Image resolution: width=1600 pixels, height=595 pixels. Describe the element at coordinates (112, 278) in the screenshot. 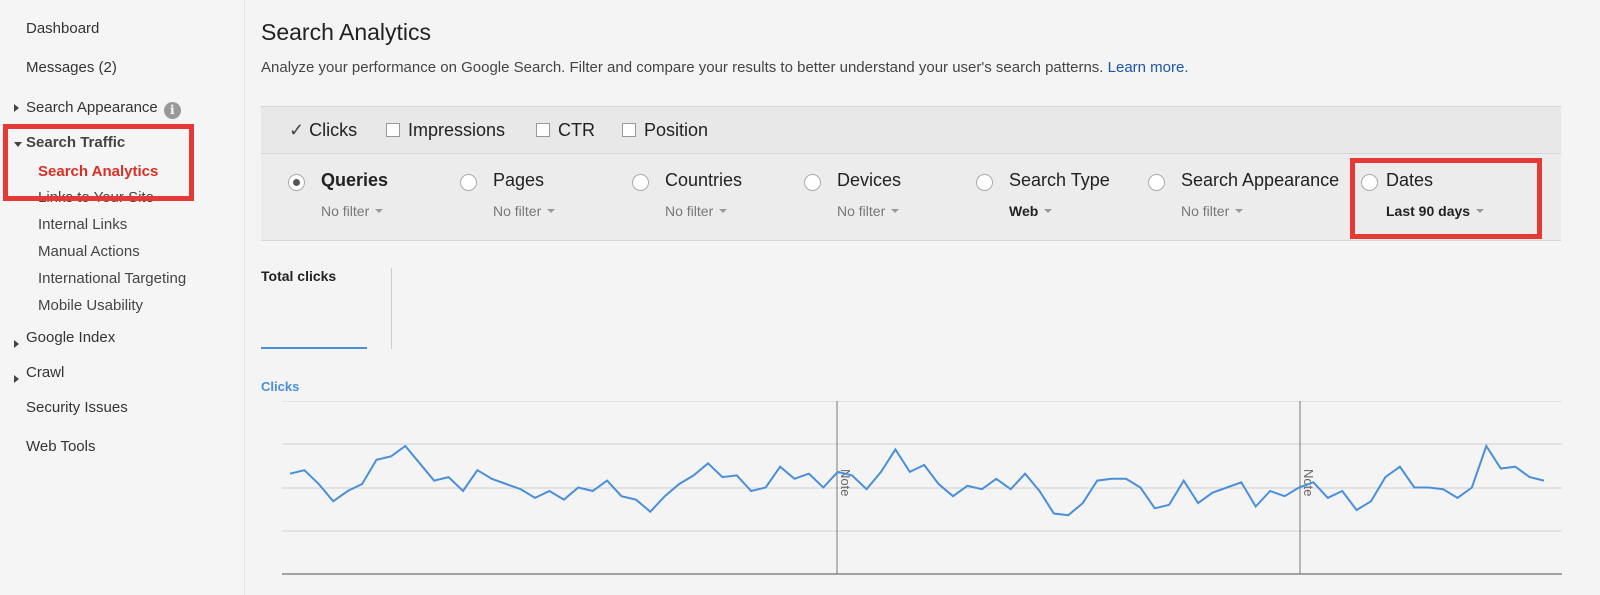

I see `nav-international-targeting: International Targeting` at that location.